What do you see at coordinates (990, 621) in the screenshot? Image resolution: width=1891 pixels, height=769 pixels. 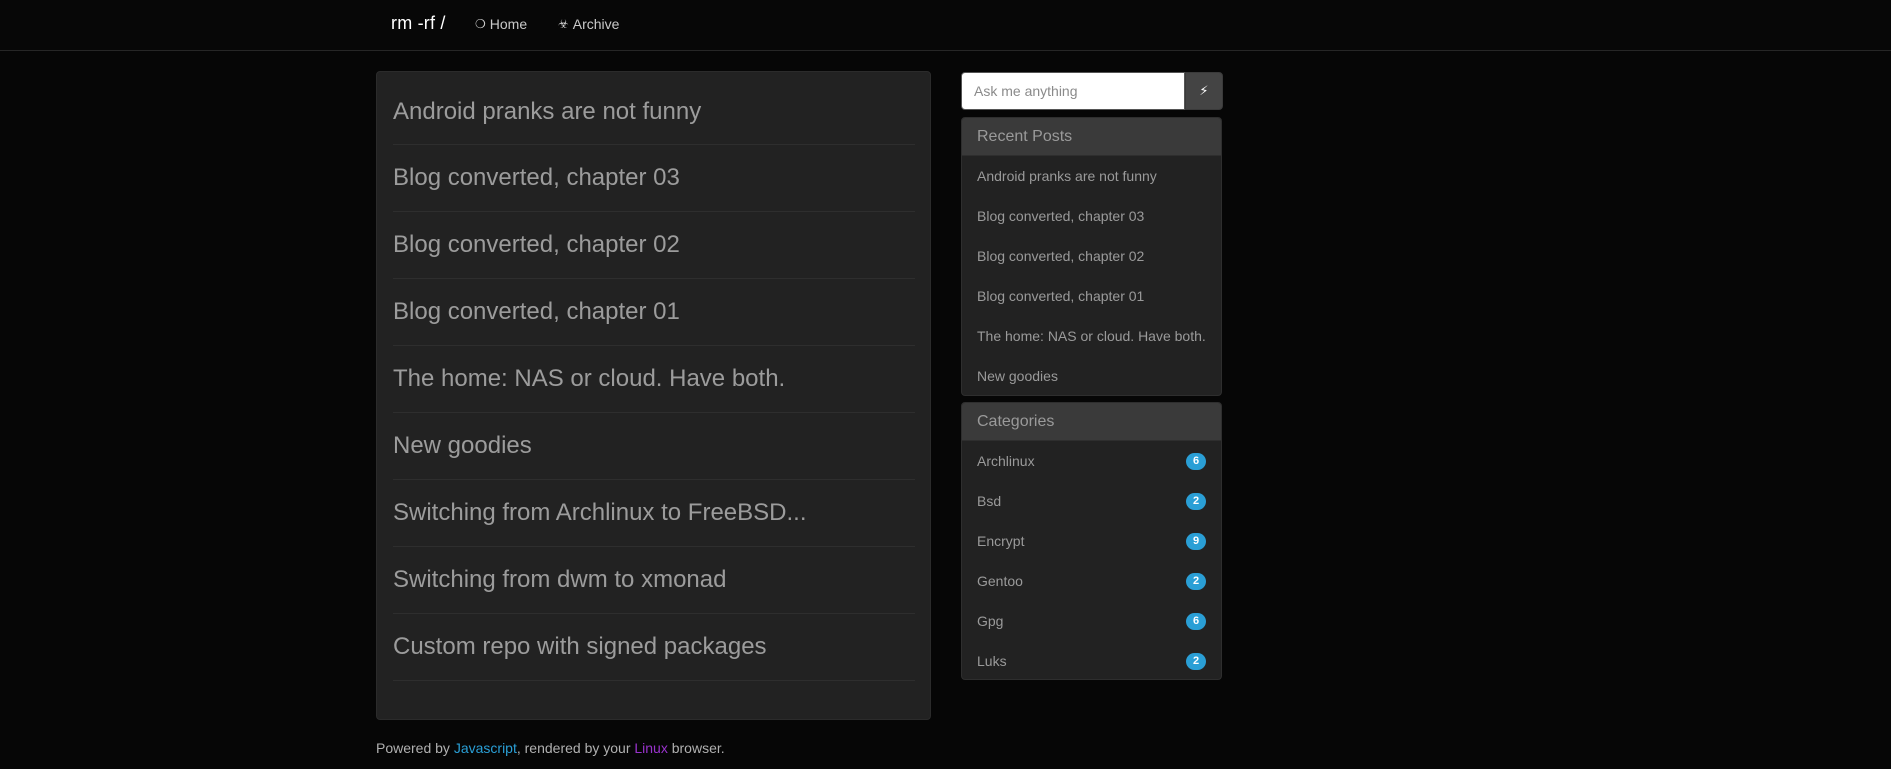 I see `category-name: Gpg` at bounding box center [990, 621].